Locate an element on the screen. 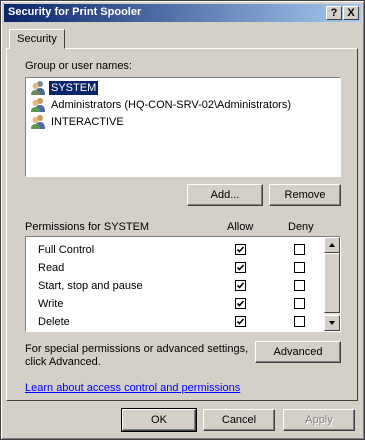 The image size is (365, 440). list-item-system: SYSTEM is located at coordinates (184, 88).